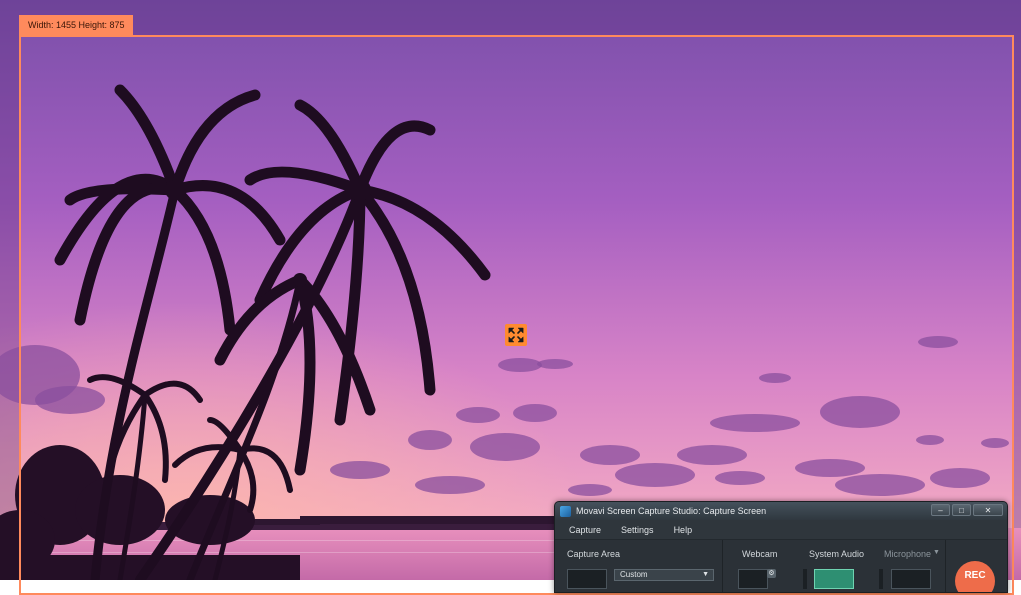  Describe the element at coordinates (771, 573) in the screenshot. I see `gear-icon: ⚙` at that location.